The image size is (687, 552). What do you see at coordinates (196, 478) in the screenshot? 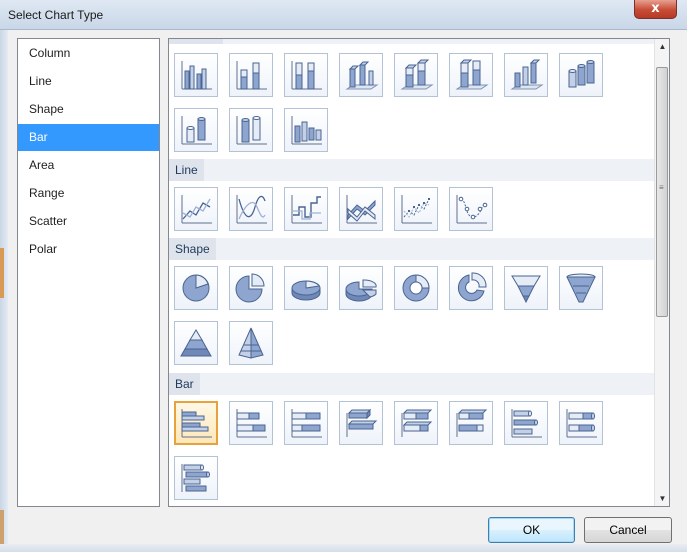
I see `3d-cylinder-bar-icon` at bounding box center [196, 478].